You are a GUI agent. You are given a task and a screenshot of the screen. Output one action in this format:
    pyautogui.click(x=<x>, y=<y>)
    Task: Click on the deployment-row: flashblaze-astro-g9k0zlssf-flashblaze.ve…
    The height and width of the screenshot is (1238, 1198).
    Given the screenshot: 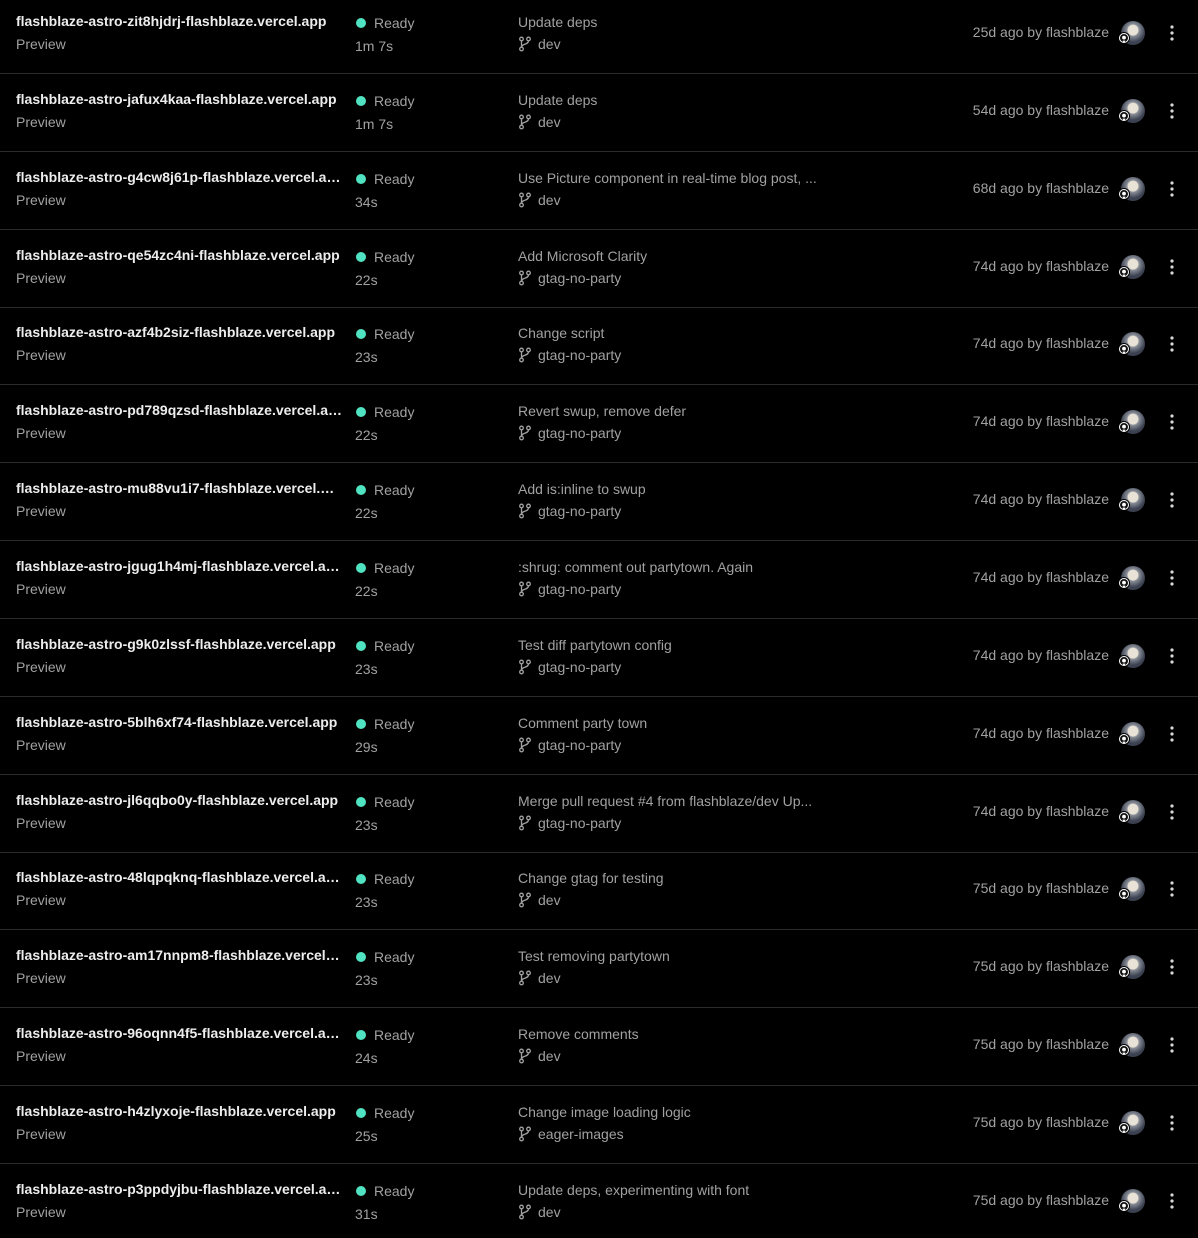 What is the action you would take?
    pyautogui.click(x=599, y=658)
    